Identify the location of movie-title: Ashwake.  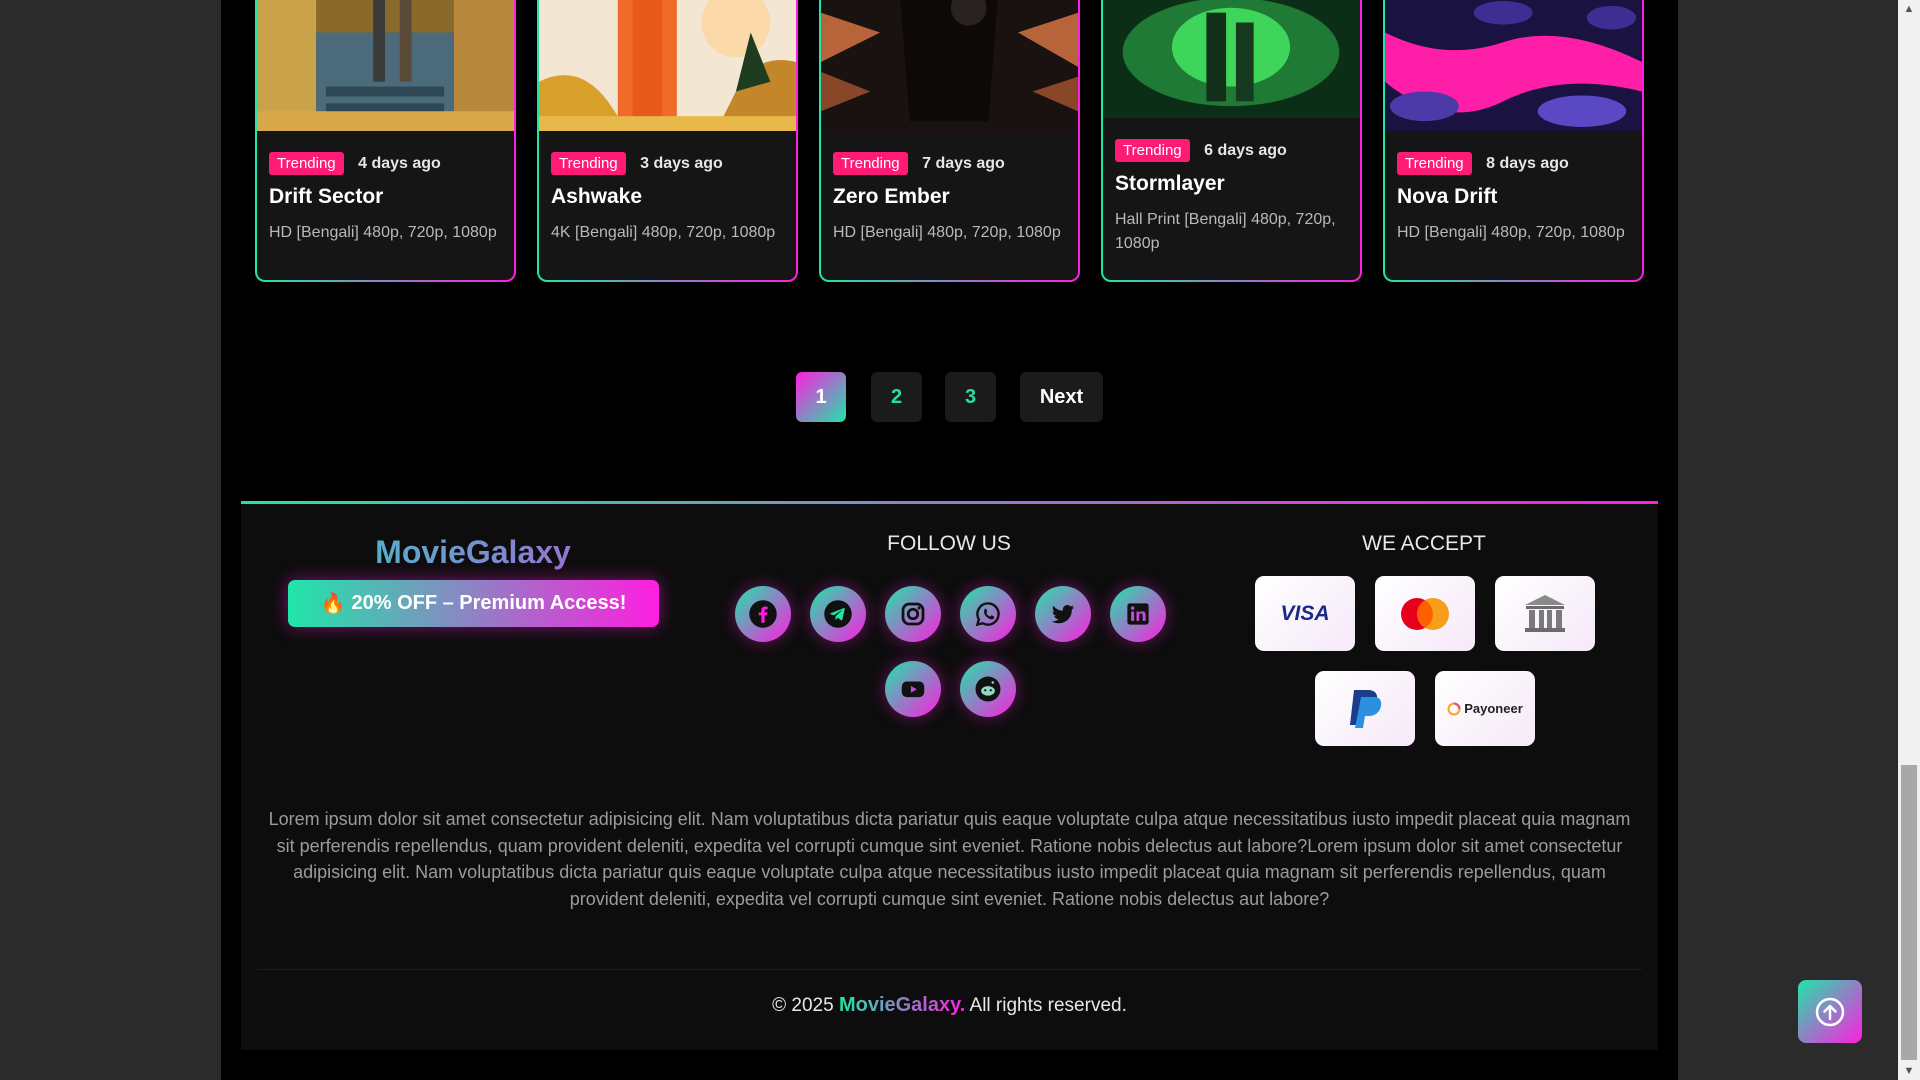
(668, 197).